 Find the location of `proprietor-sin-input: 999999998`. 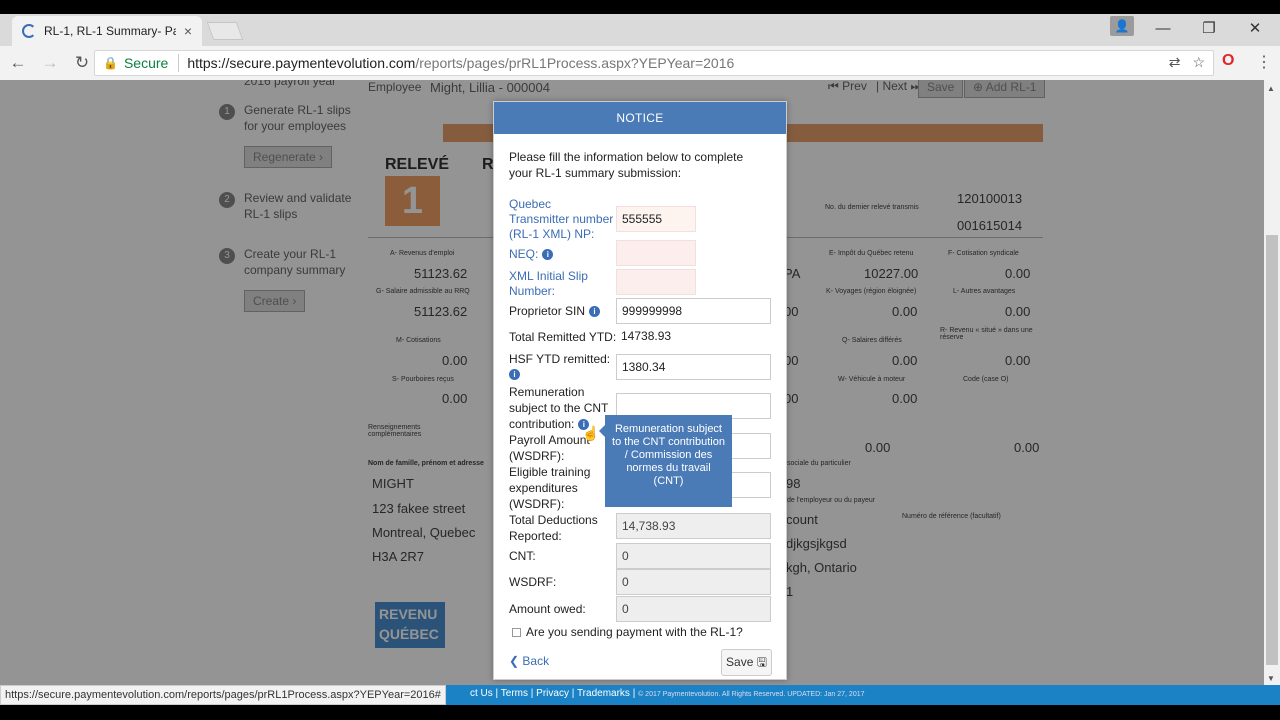

proprietor-sin-input: 999999998 is located at coordinates (693, 311).